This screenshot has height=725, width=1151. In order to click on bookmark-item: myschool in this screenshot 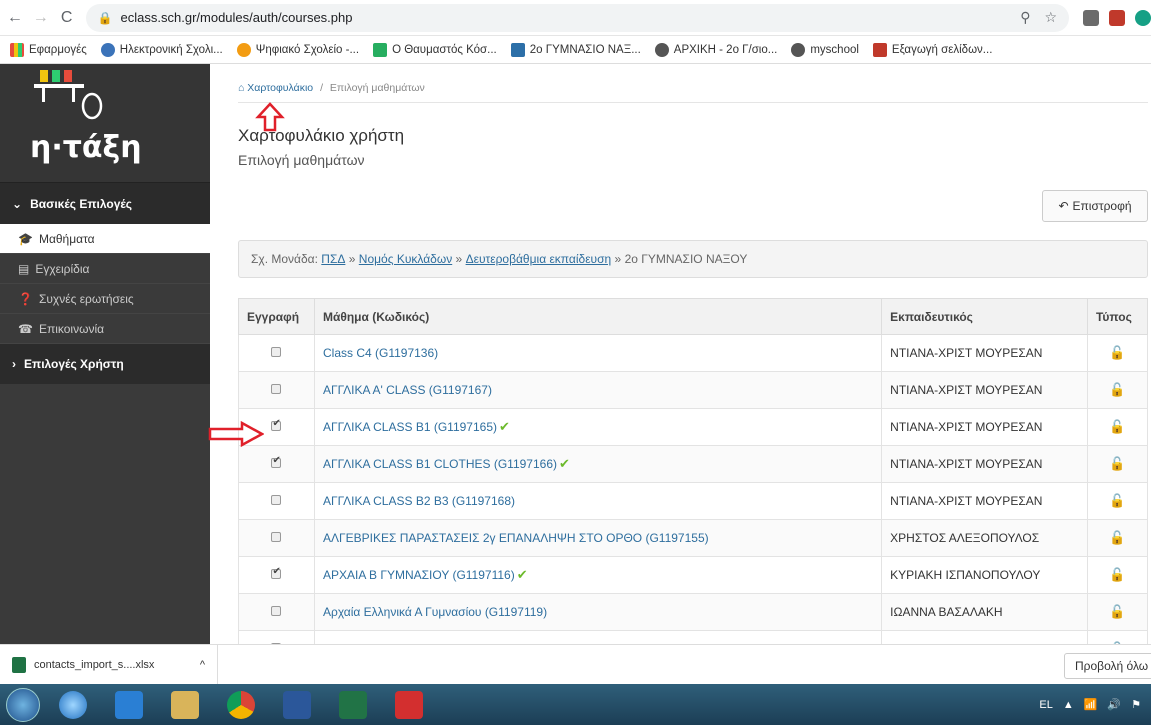, I will do `click(825, 49)`.